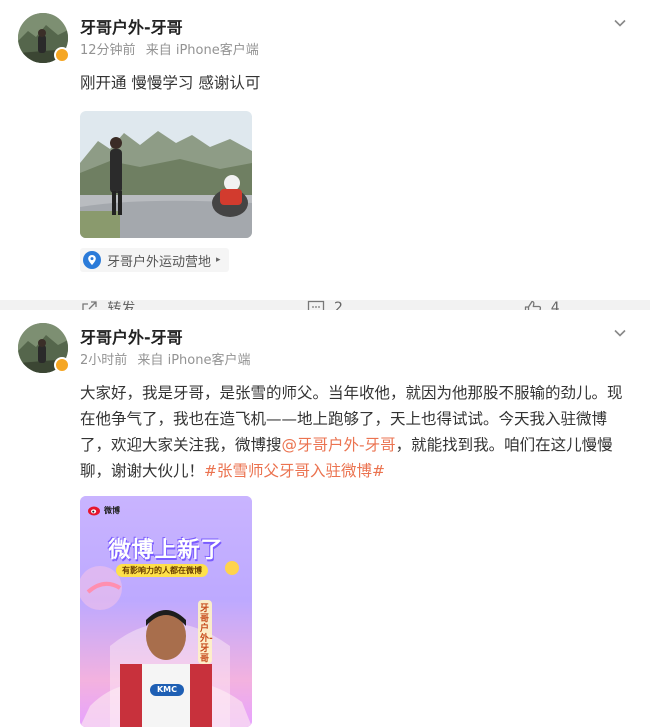 The image size is (650, 727). What do you see at coordinates (103, 360) in the screenshot?
I see `post-time: 2小时前` at bounding box center [103, 360].